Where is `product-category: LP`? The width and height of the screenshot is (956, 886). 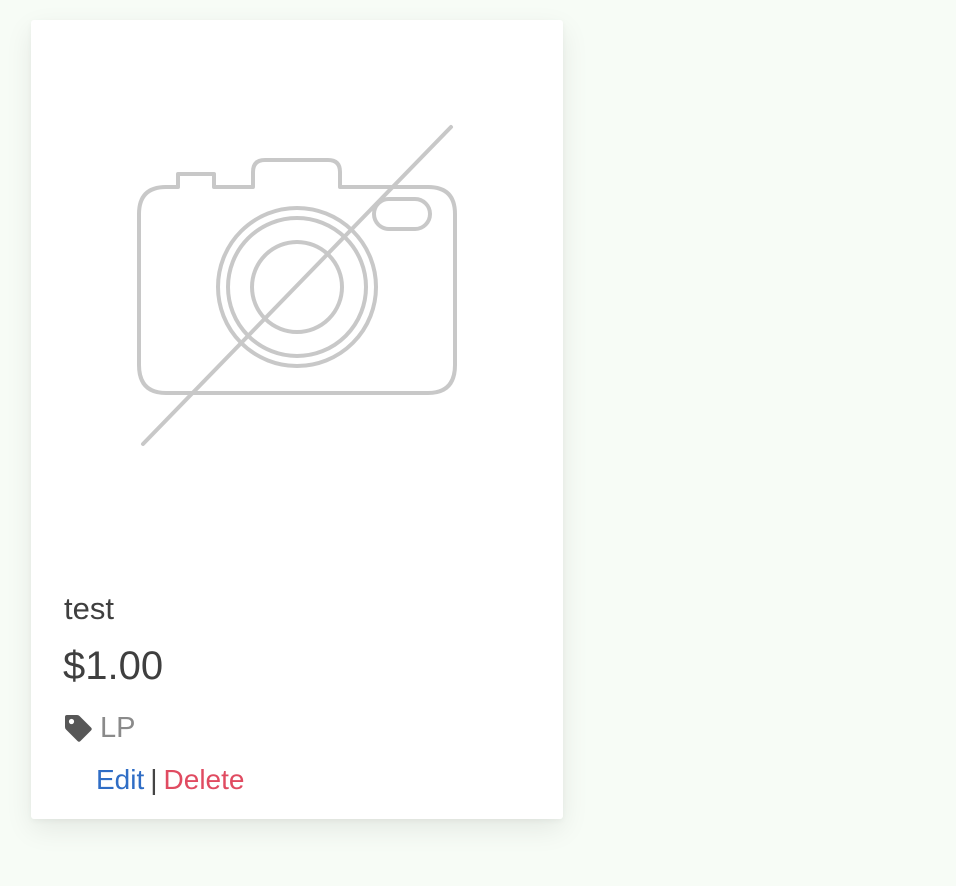
product-category: LP is located at coordinates (99, 728).